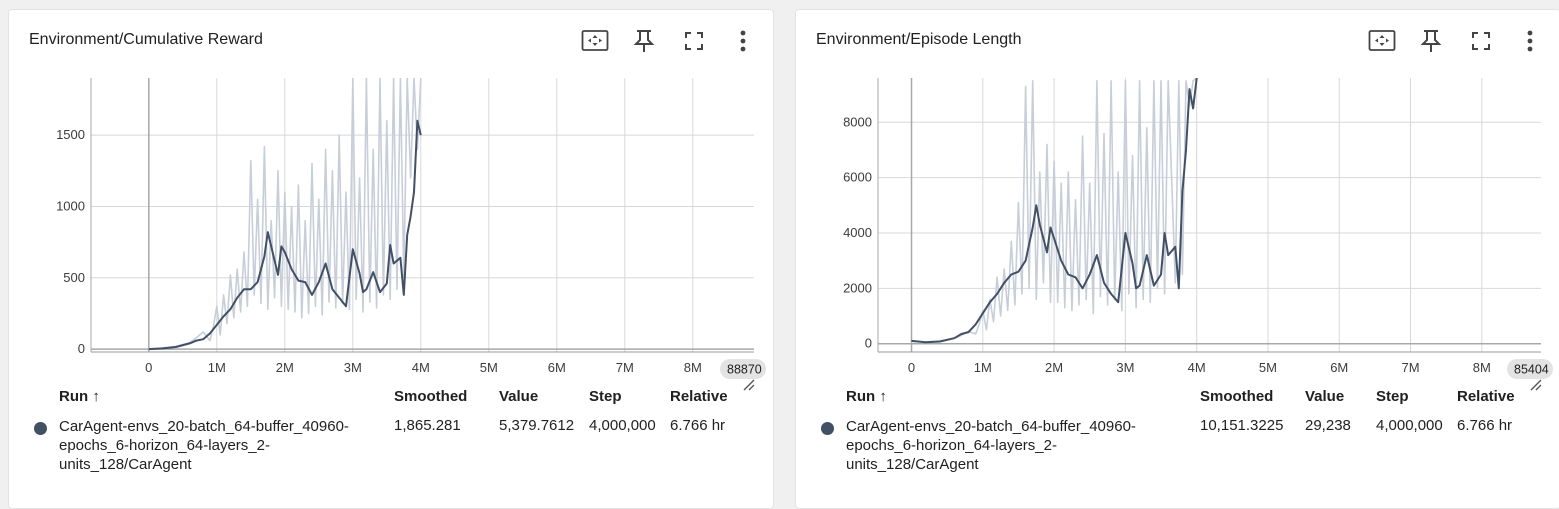 The height and width of the screenshot is (509, 1559). What do you see at coordinates (1328, 425) in the screenshot?
I see `cell-value: 29,238` at bounding box center [1328, 425].